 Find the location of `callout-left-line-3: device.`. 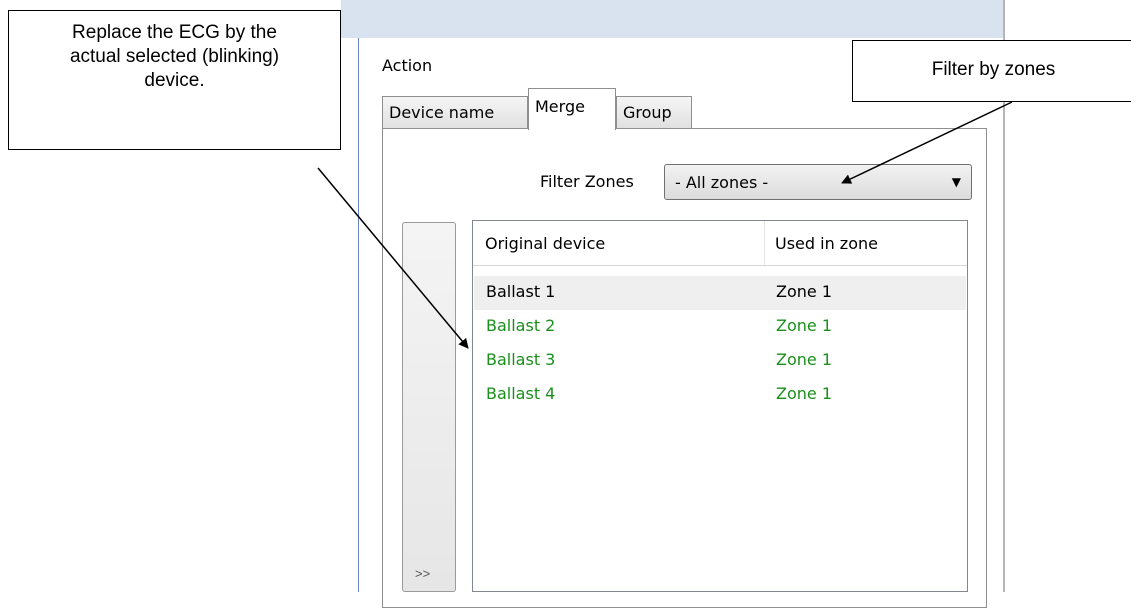

callout-left-line-3: device. is located at coordinates (174, 80).